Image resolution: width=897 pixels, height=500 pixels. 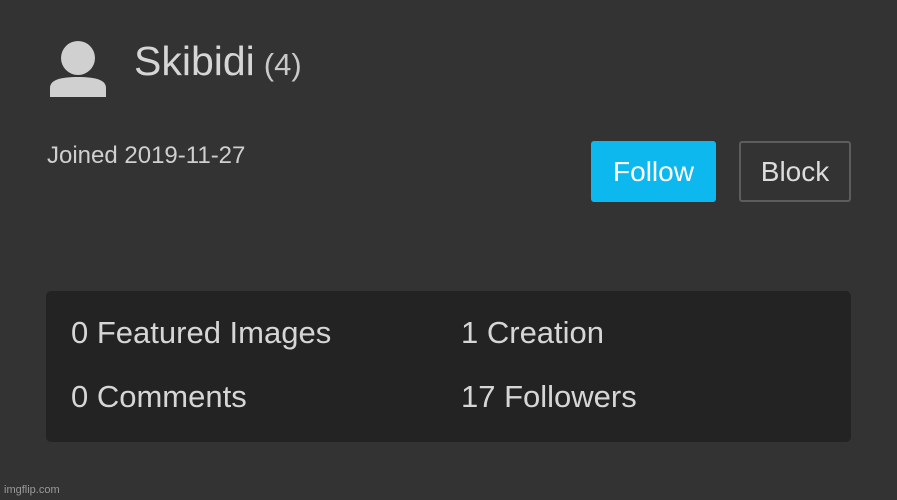 I want to click on stat-comments: 0 Comments, so click(x=159, y=397).